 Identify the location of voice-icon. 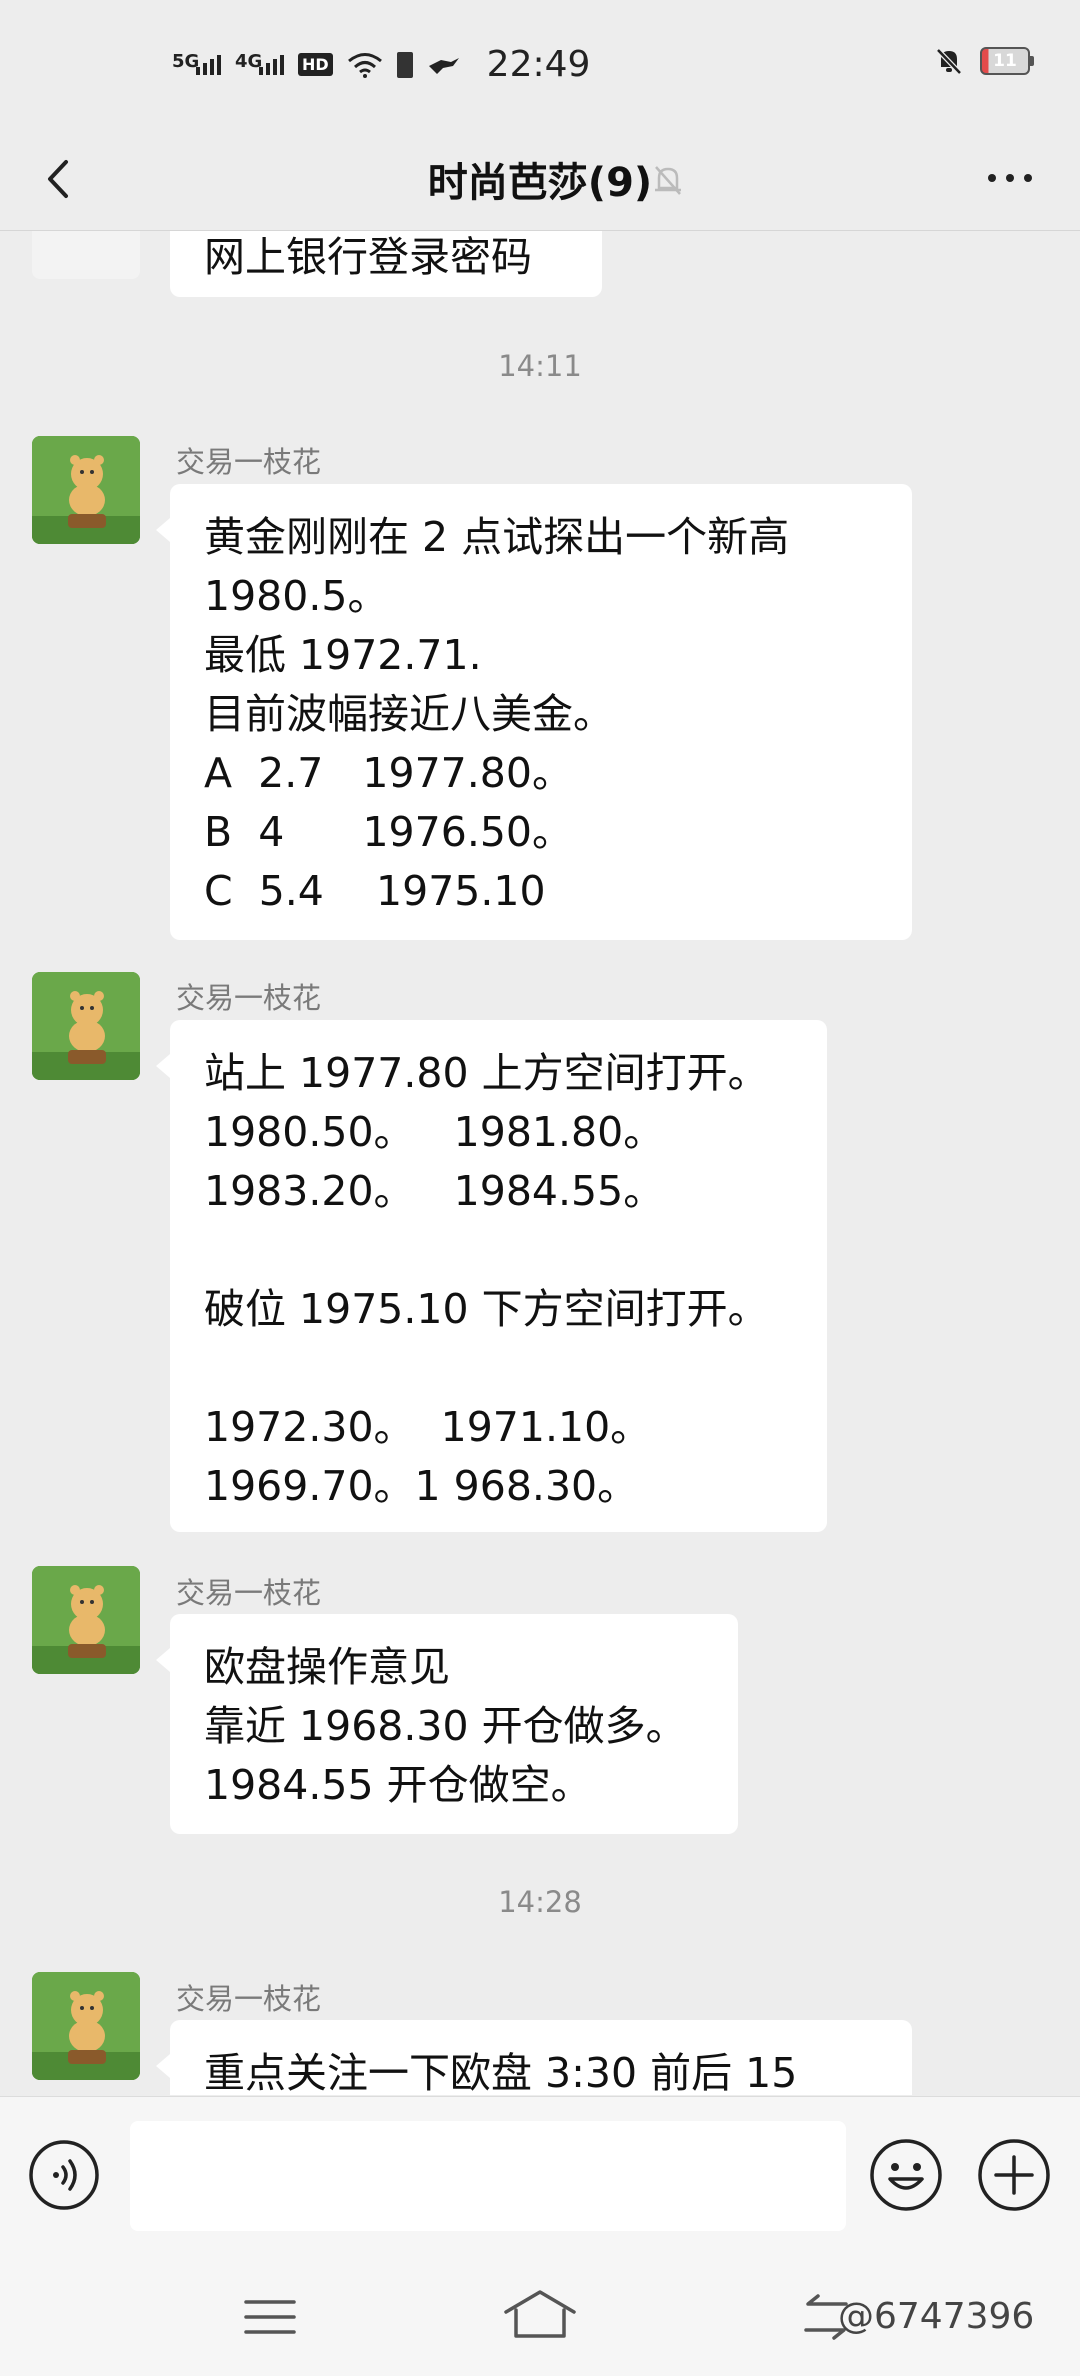
(64, 2175).